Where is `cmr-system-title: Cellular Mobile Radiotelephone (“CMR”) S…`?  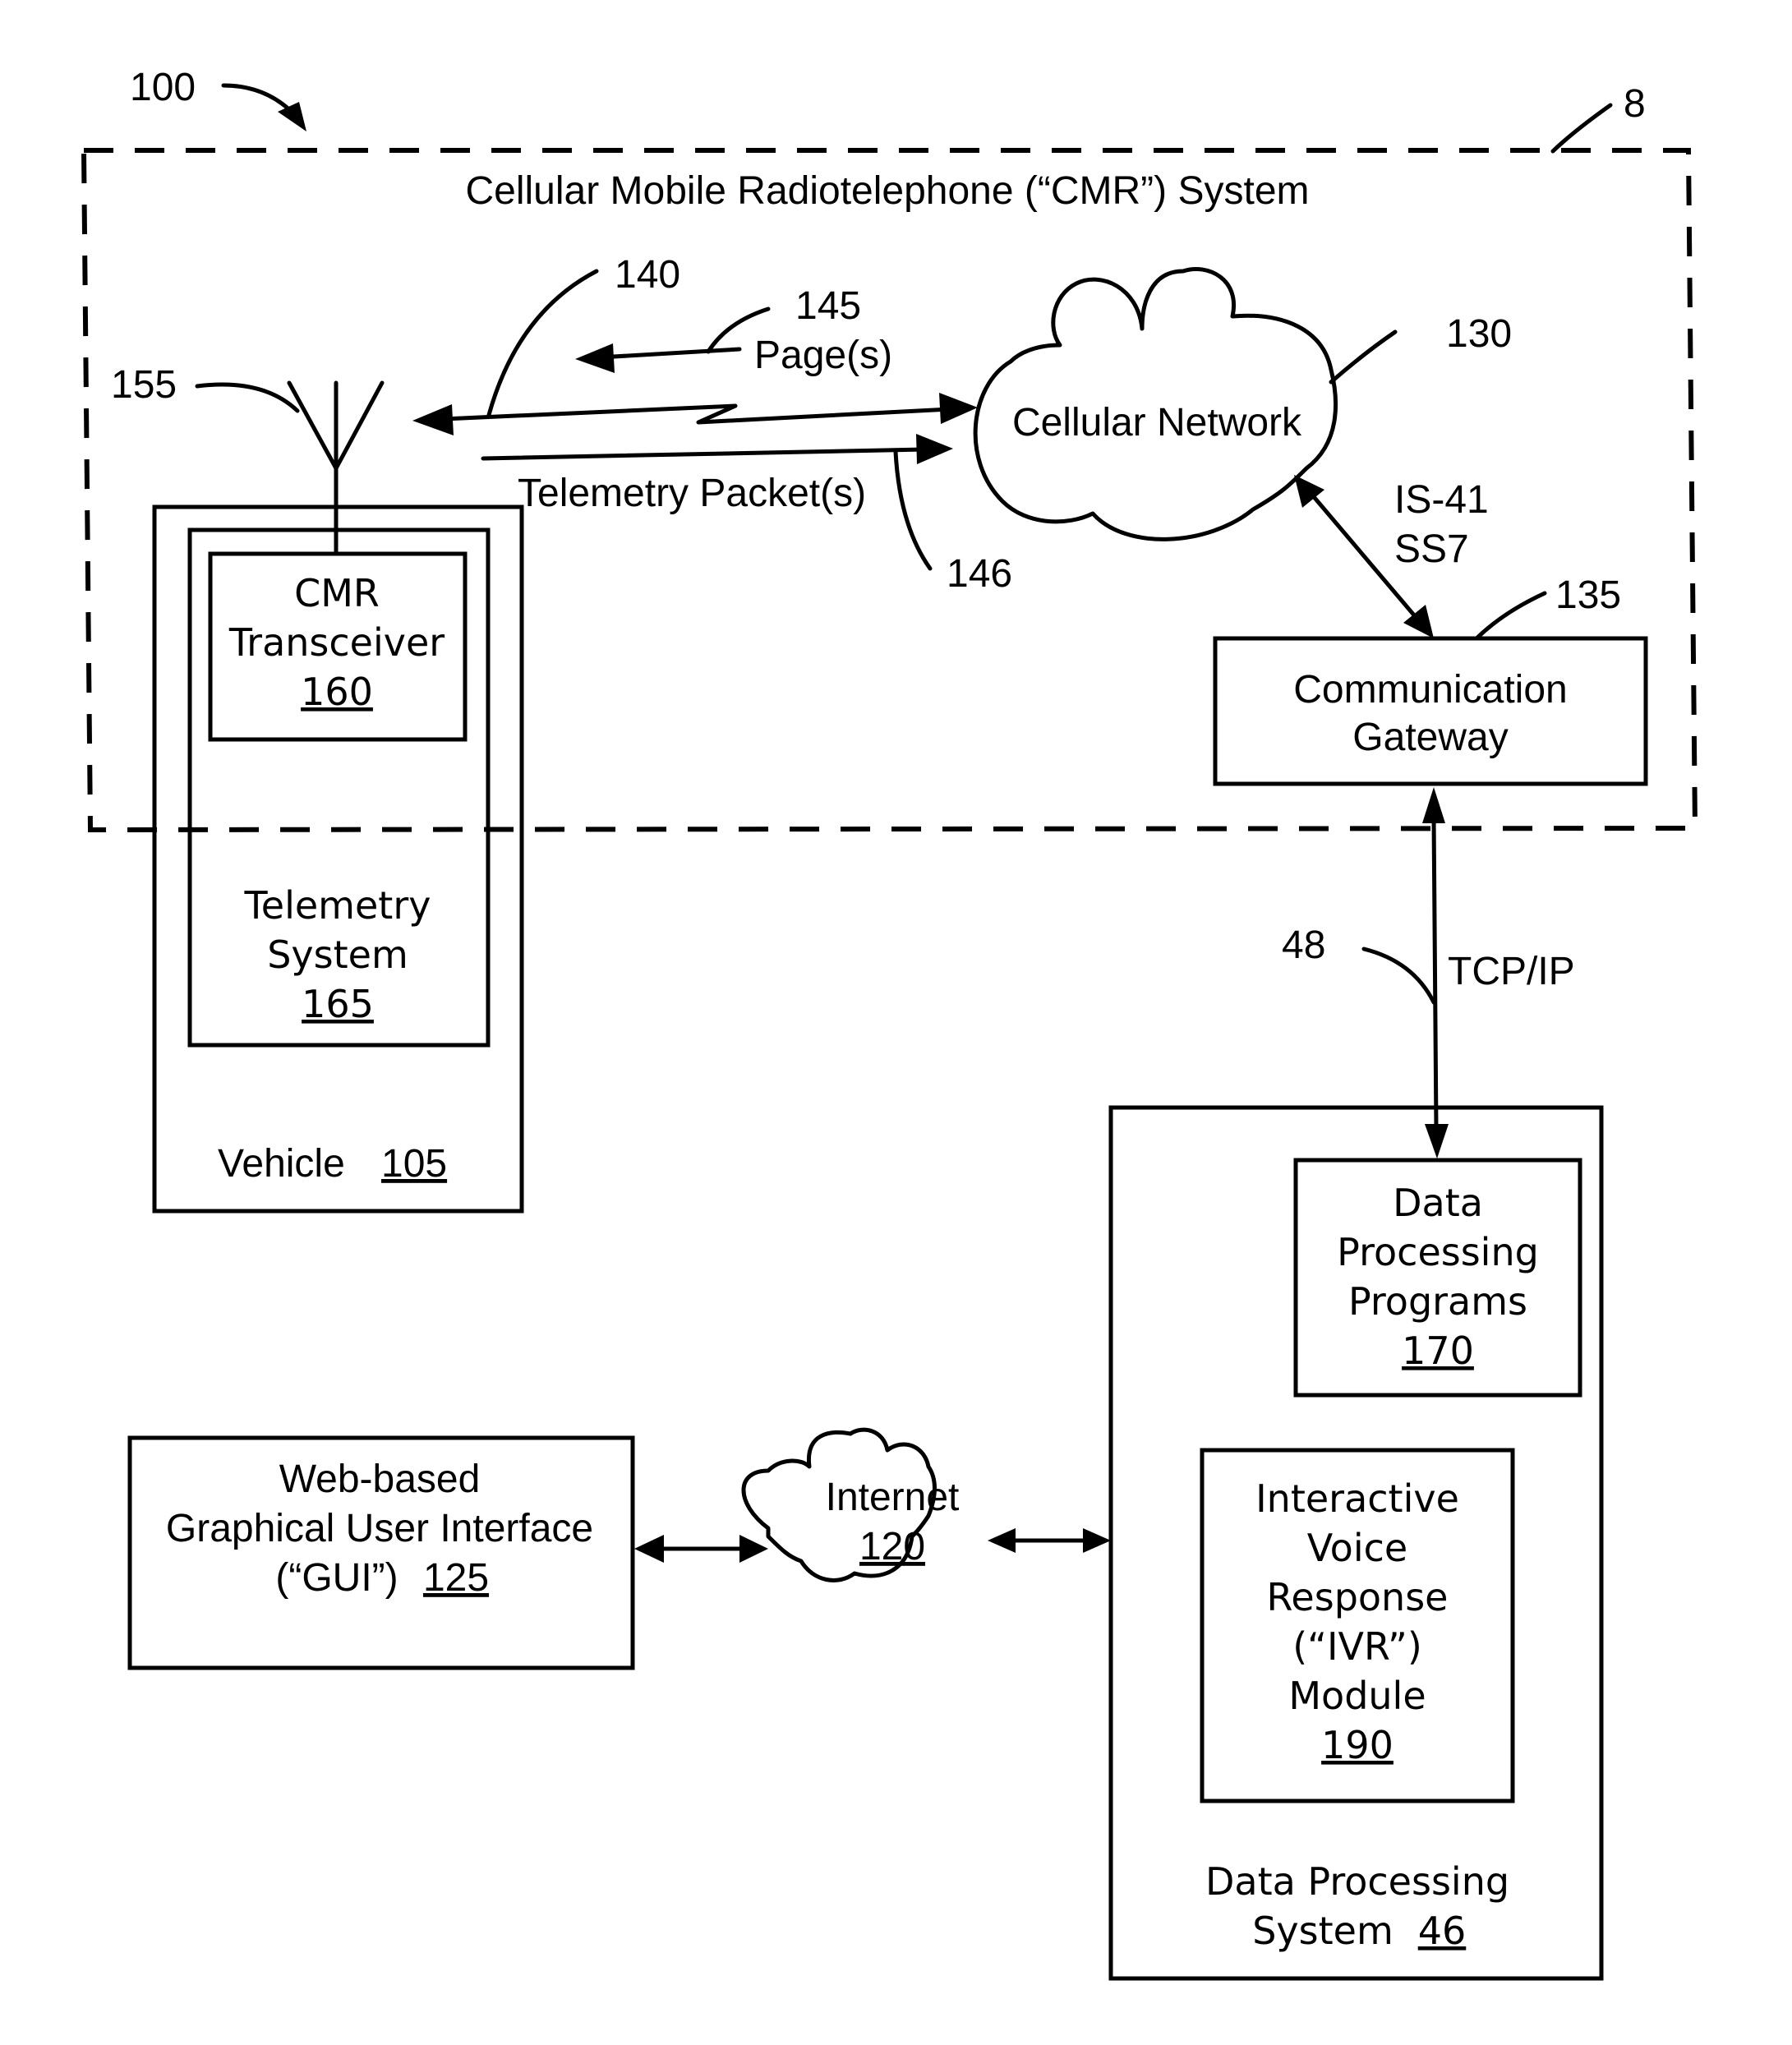
cmr-system-title: Cellular Mobile Radiotelephone (“CMR”) S… is located at coordinates (887, 191).